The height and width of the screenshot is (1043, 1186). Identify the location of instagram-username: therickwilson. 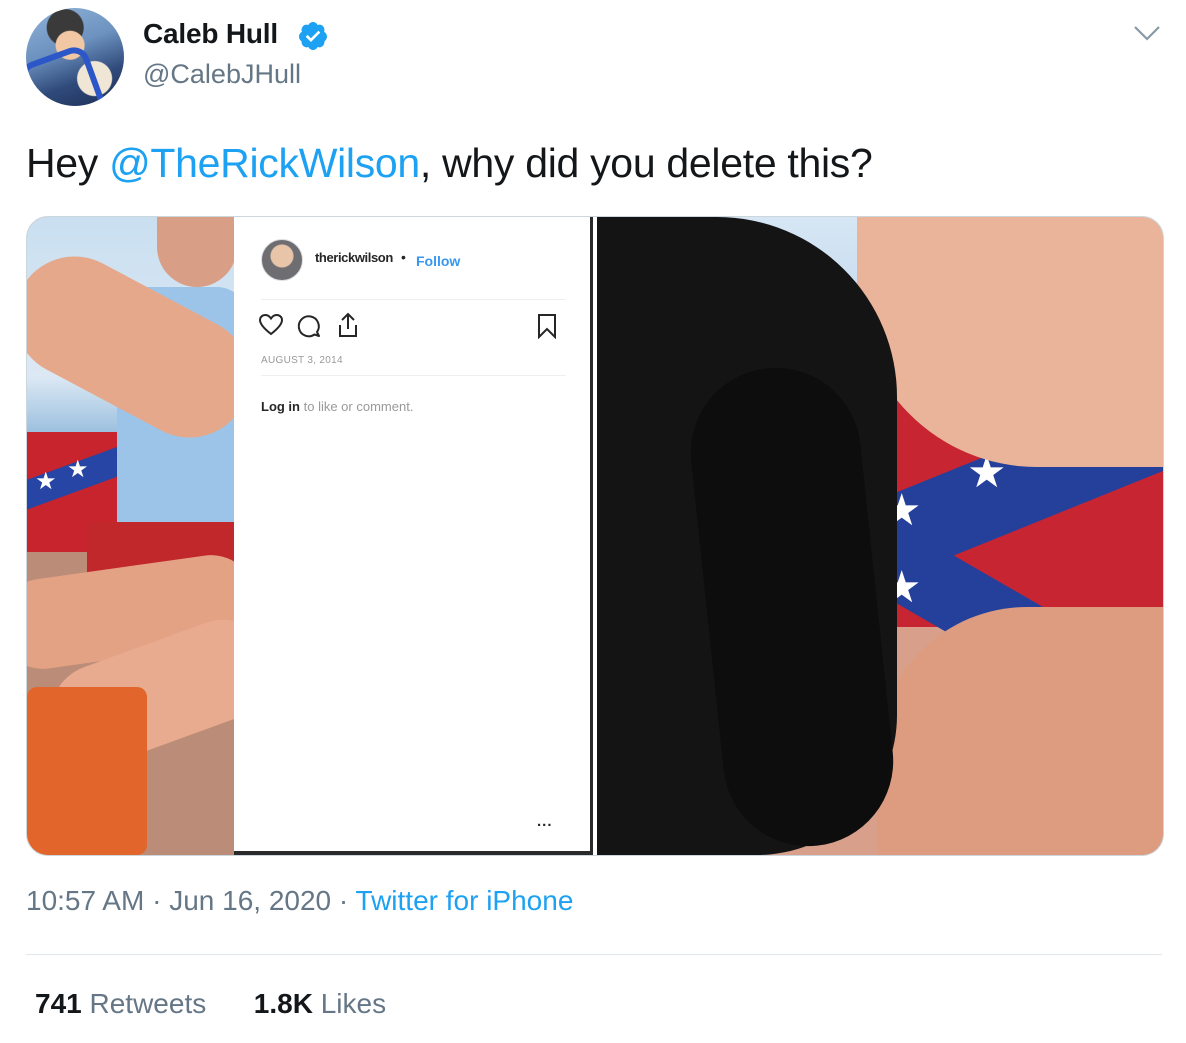
(354, 257).